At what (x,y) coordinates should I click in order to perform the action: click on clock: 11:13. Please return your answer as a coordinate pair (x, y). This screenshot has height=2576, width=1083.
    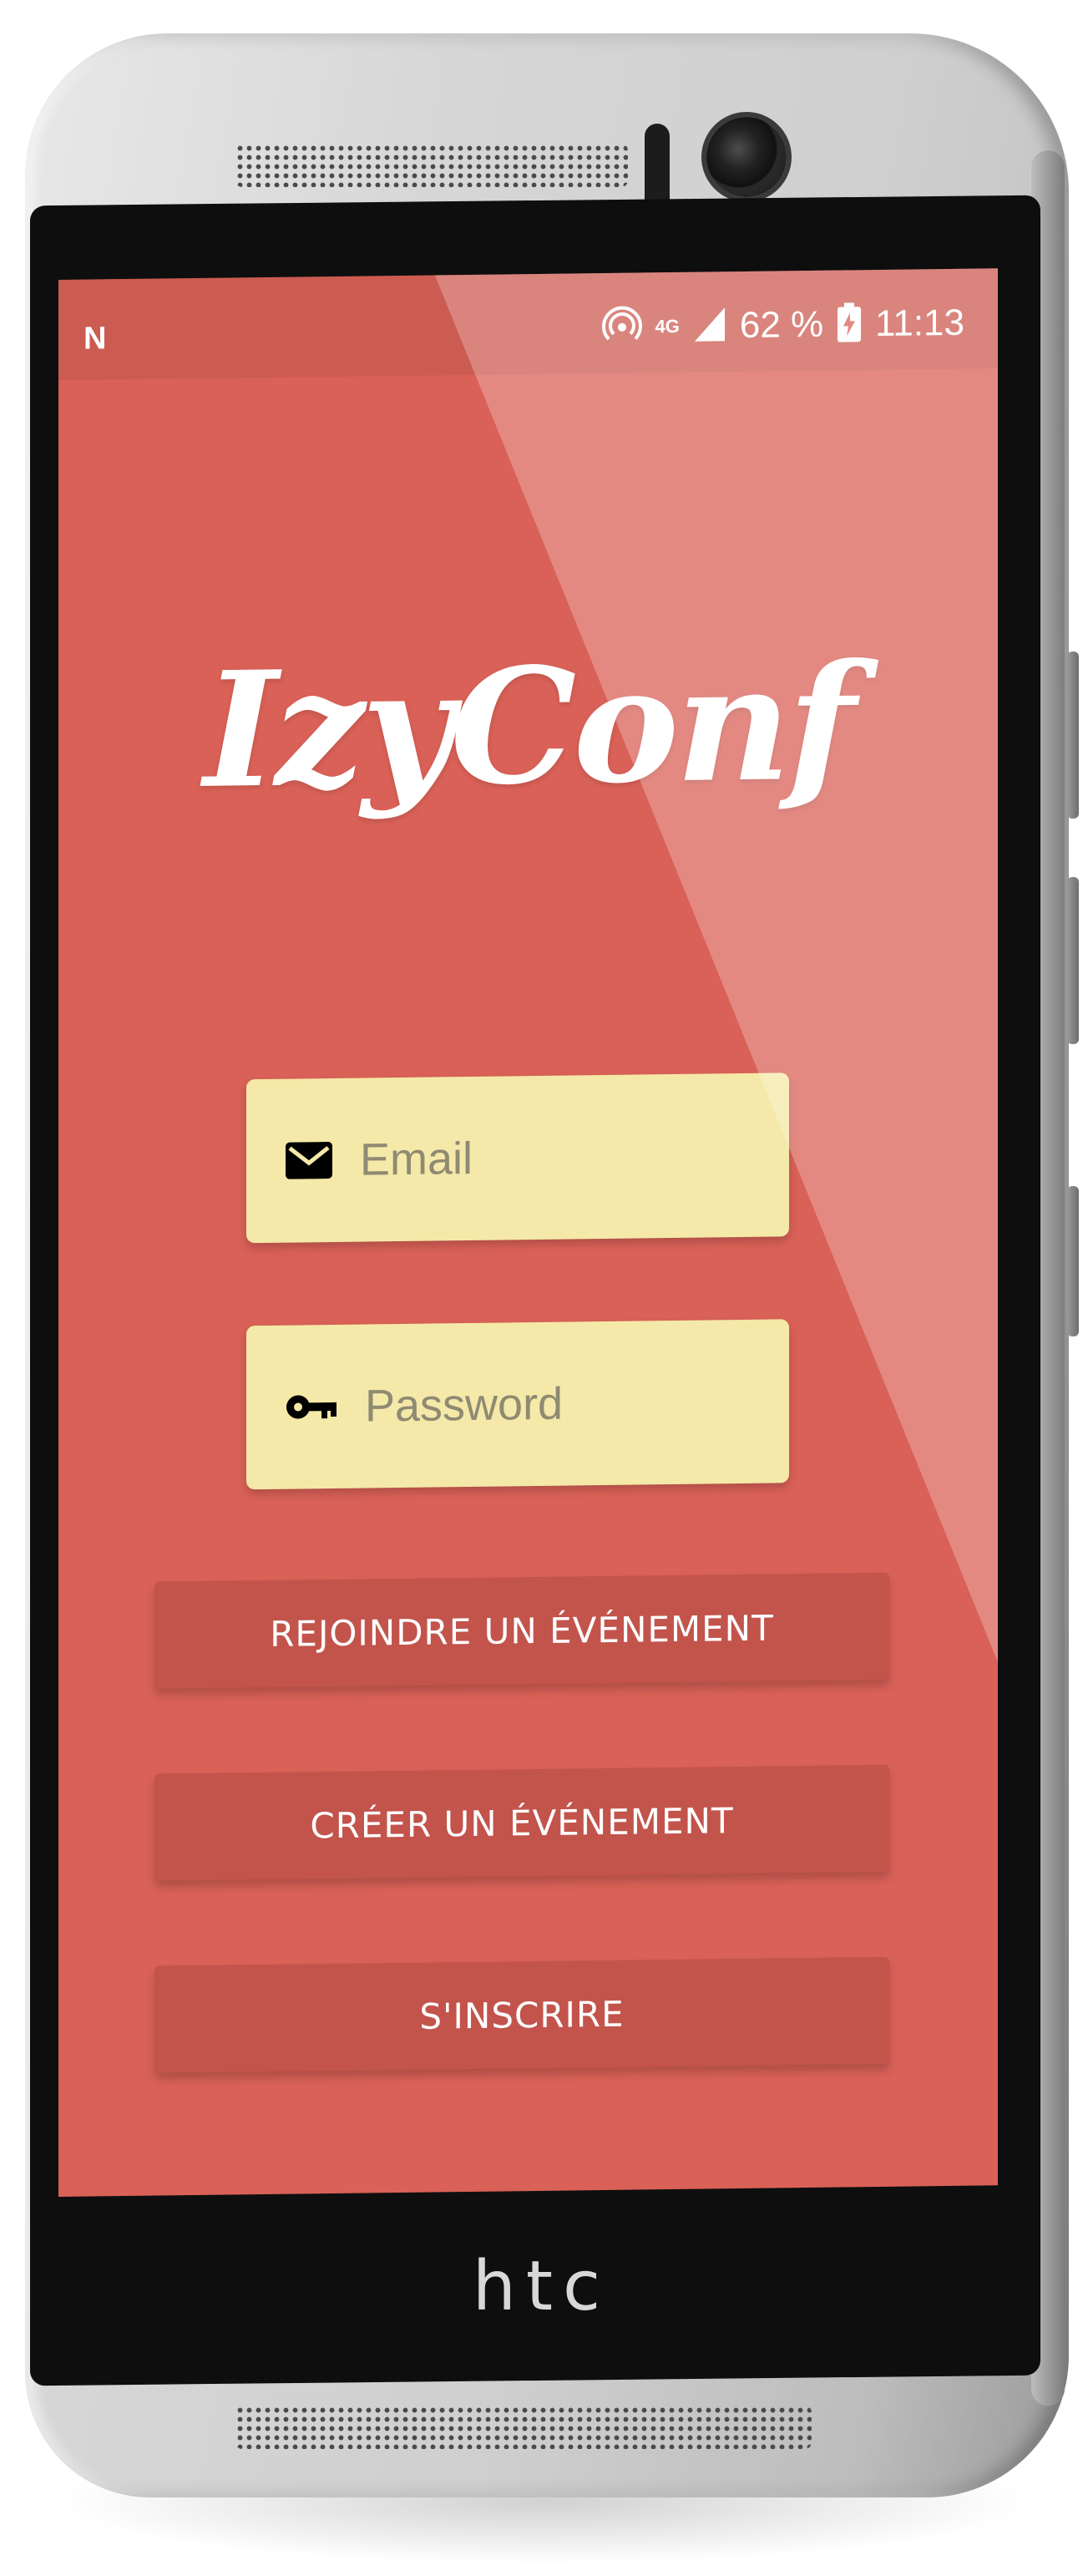
    Looking at the image, I should click on (919, 323).